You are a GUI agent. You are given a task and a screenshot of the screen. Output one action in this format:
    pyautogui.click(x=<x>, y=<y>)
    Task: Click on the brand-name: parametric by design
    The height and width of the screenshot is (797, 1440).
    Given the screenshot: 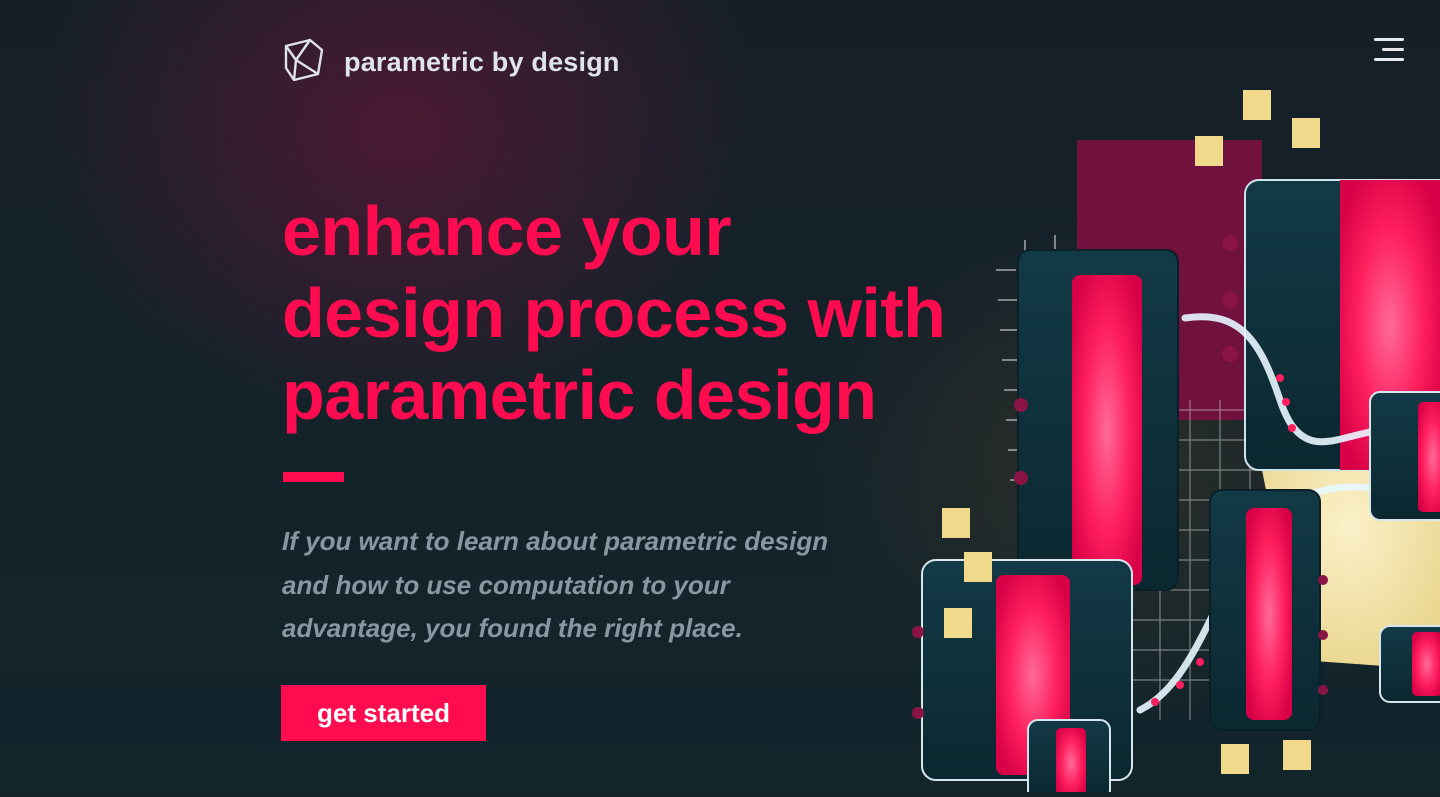 What is the action you would take?
    pyautogui.click(x=482, y=62)
    